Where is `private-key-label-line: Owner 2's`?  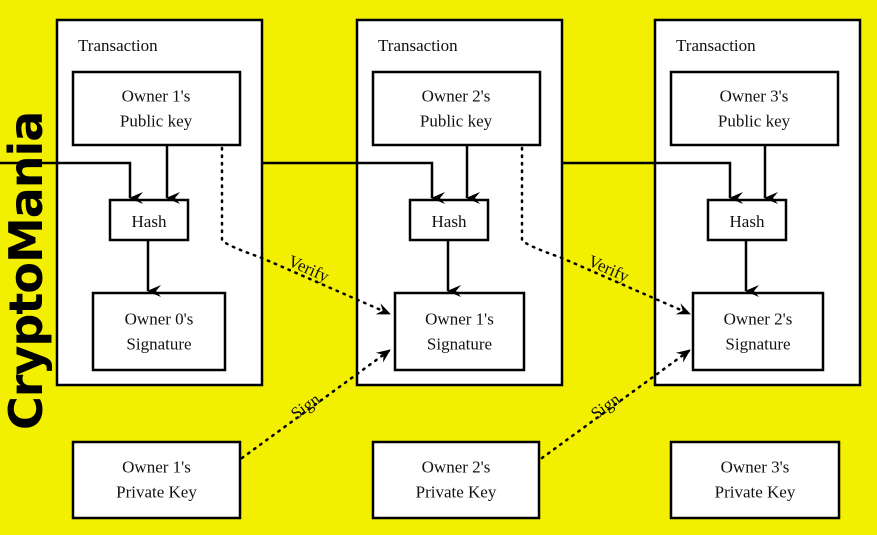
private-key-label-line: Owner 2's is located at coordinates (456, 467).